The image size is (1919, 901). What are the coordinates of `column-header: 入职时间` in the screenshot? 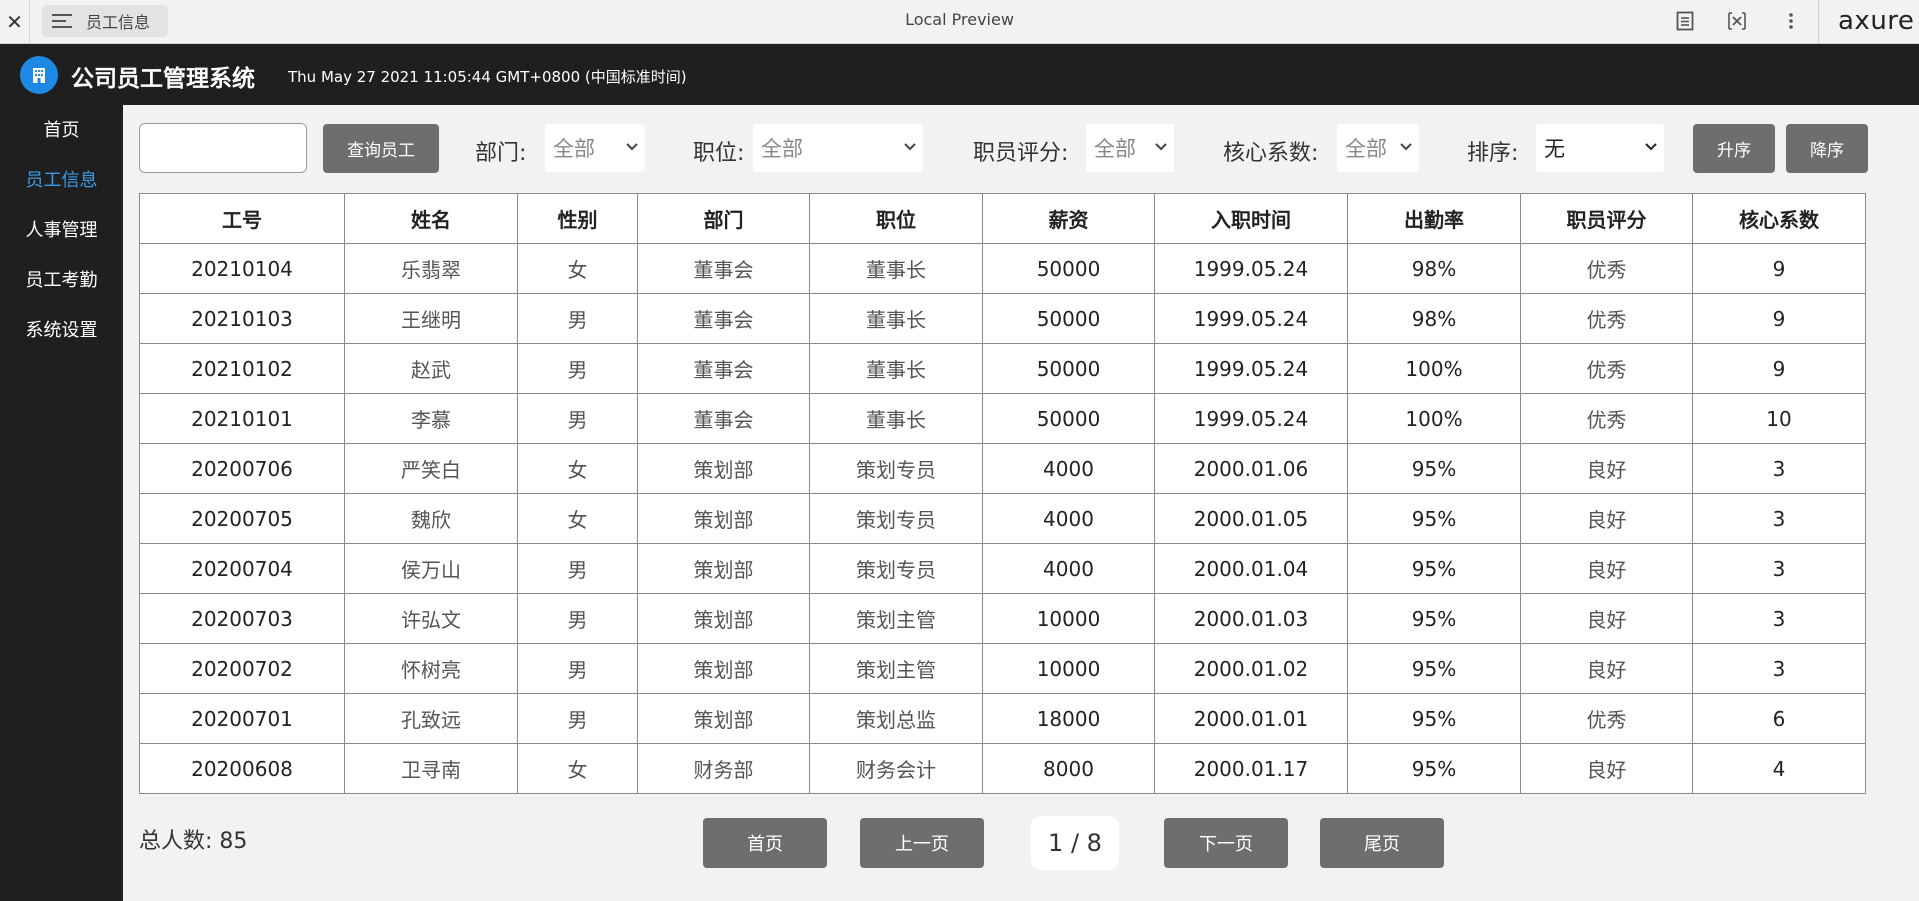 It's located at (1251, 218).